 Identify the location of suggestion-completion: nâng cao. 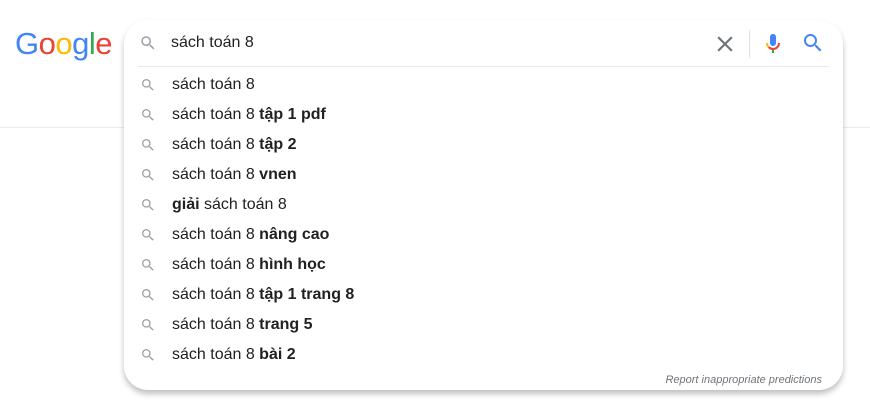
(294, 234).